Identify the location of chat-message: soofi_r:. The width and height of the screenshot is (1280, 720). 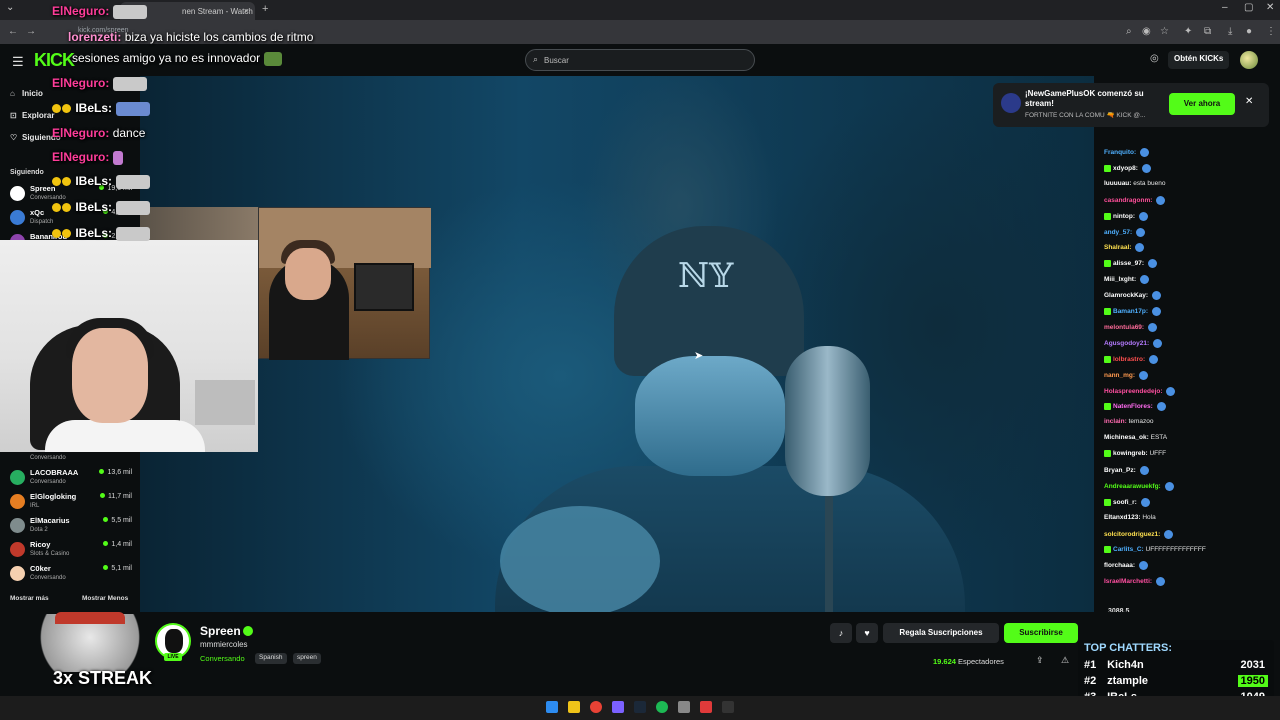
(1127, 502).